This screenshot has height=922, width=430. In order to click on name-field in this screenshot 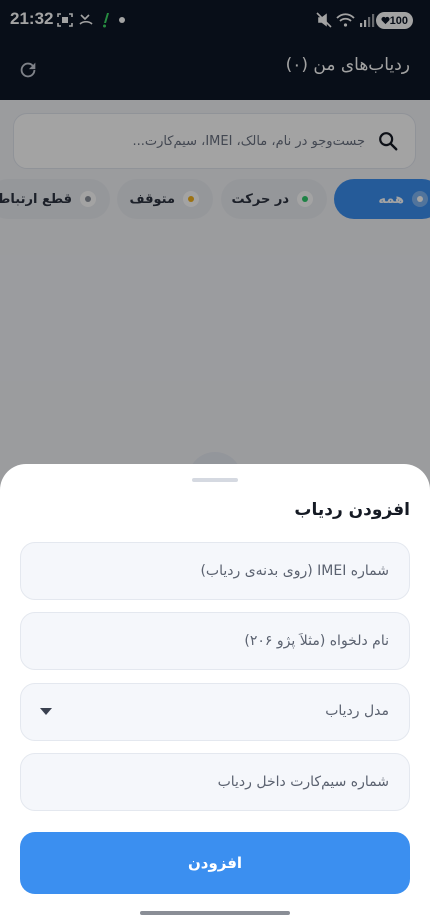, I will do `click(215, 641)`.